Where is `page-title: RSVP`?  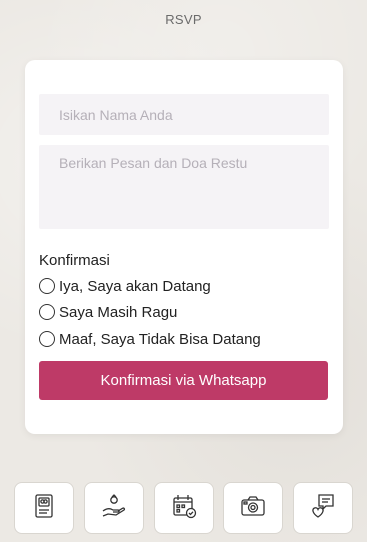 page-title: RSVP is located at coordinates (183, 19).